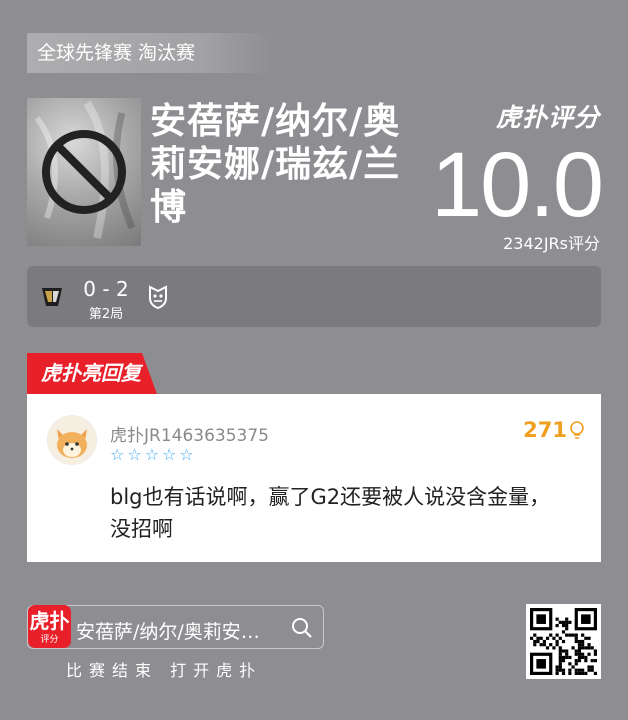 This screenshot has width=628, height=720. I want to click on hero-image, so click(84, 172).